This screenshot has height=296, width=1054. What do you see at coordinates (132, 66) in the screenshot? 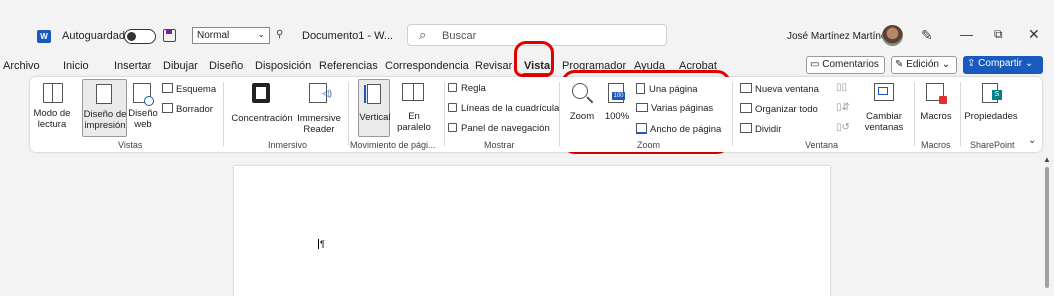
I see `tab-insertar: Insertar` at bounding box center [132, 66].